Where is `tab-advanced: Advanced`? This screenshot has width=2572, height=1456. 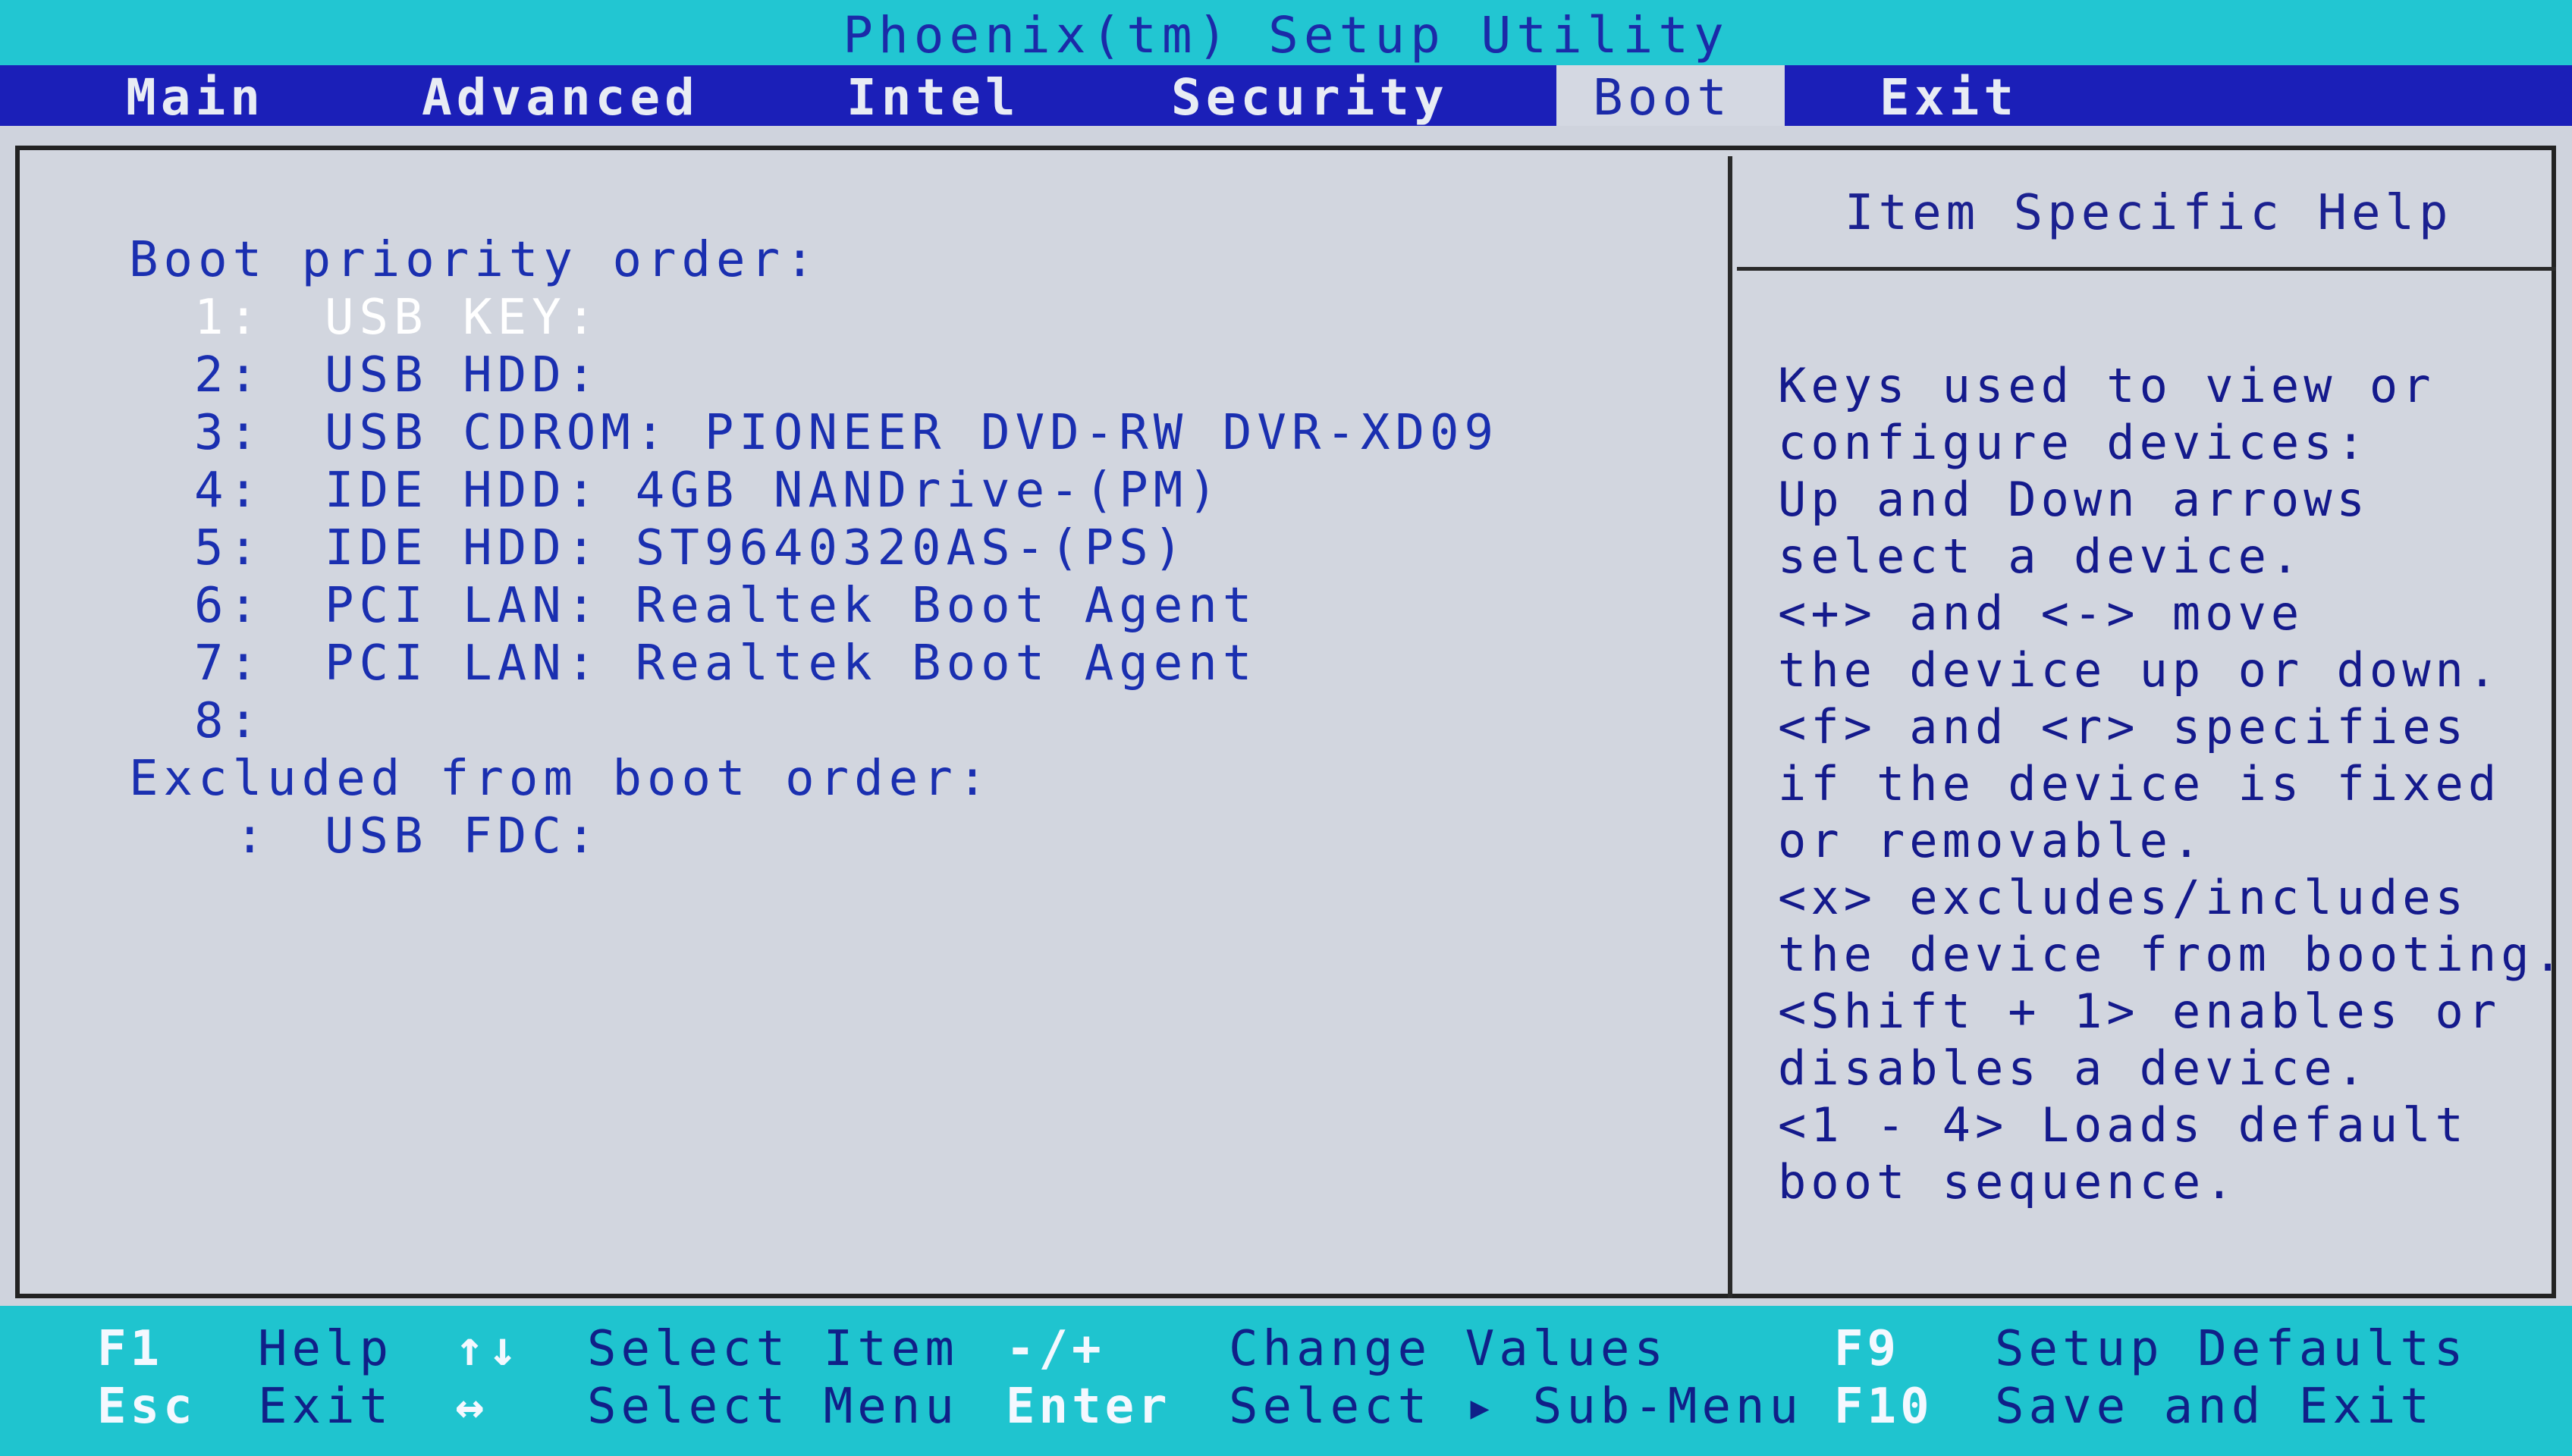
tab-advanced: Advanced is located at coordinates (560, 96).